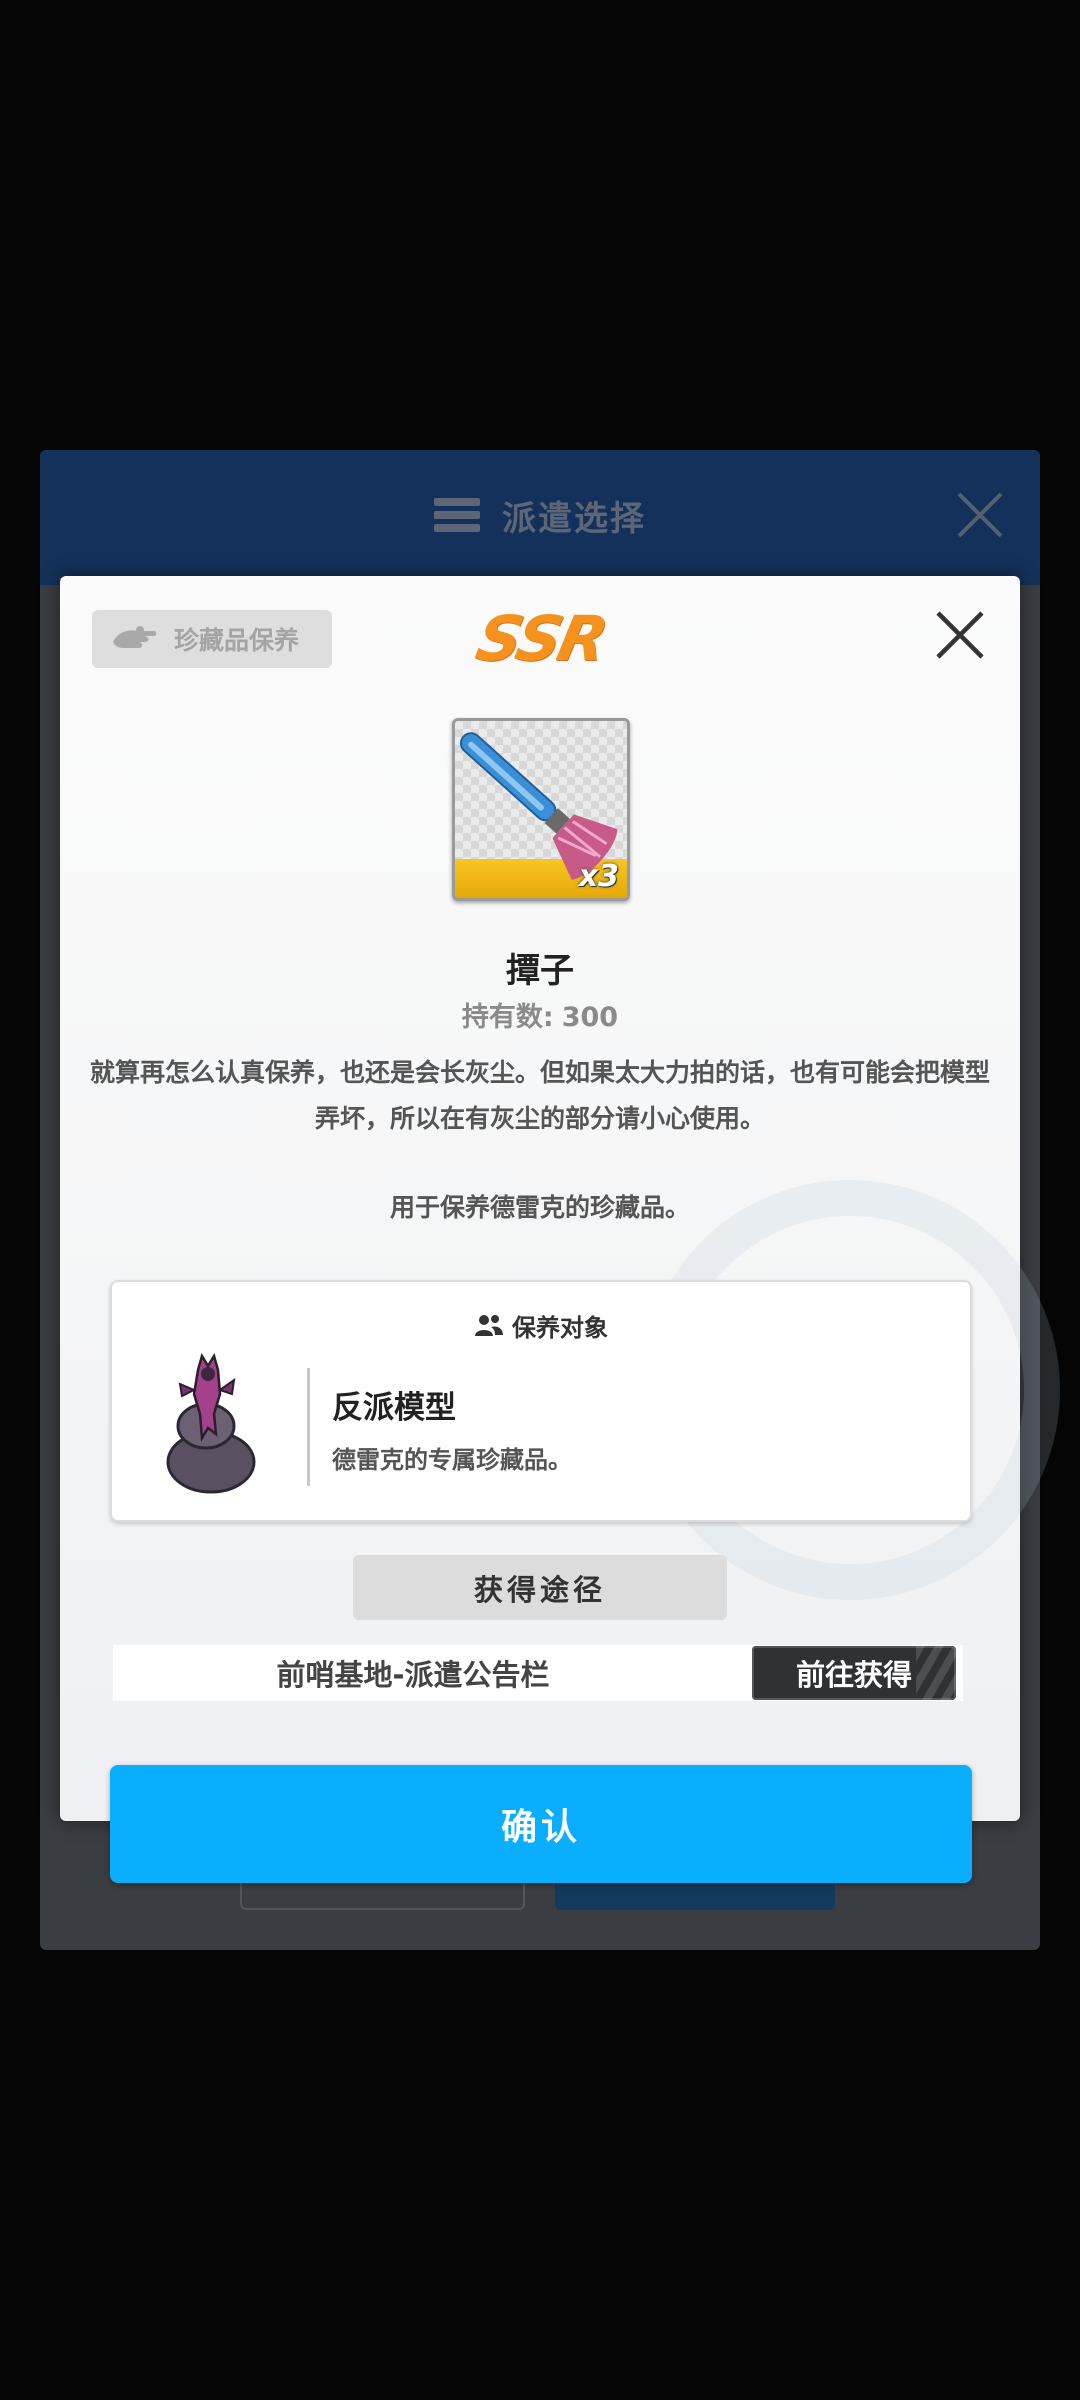 This screenshot has height=2400, width=1080. What do you see at coordinates (211, 1423) in the screenshot?
I see `villain-figure-image` at bounding box center [211, 1423].